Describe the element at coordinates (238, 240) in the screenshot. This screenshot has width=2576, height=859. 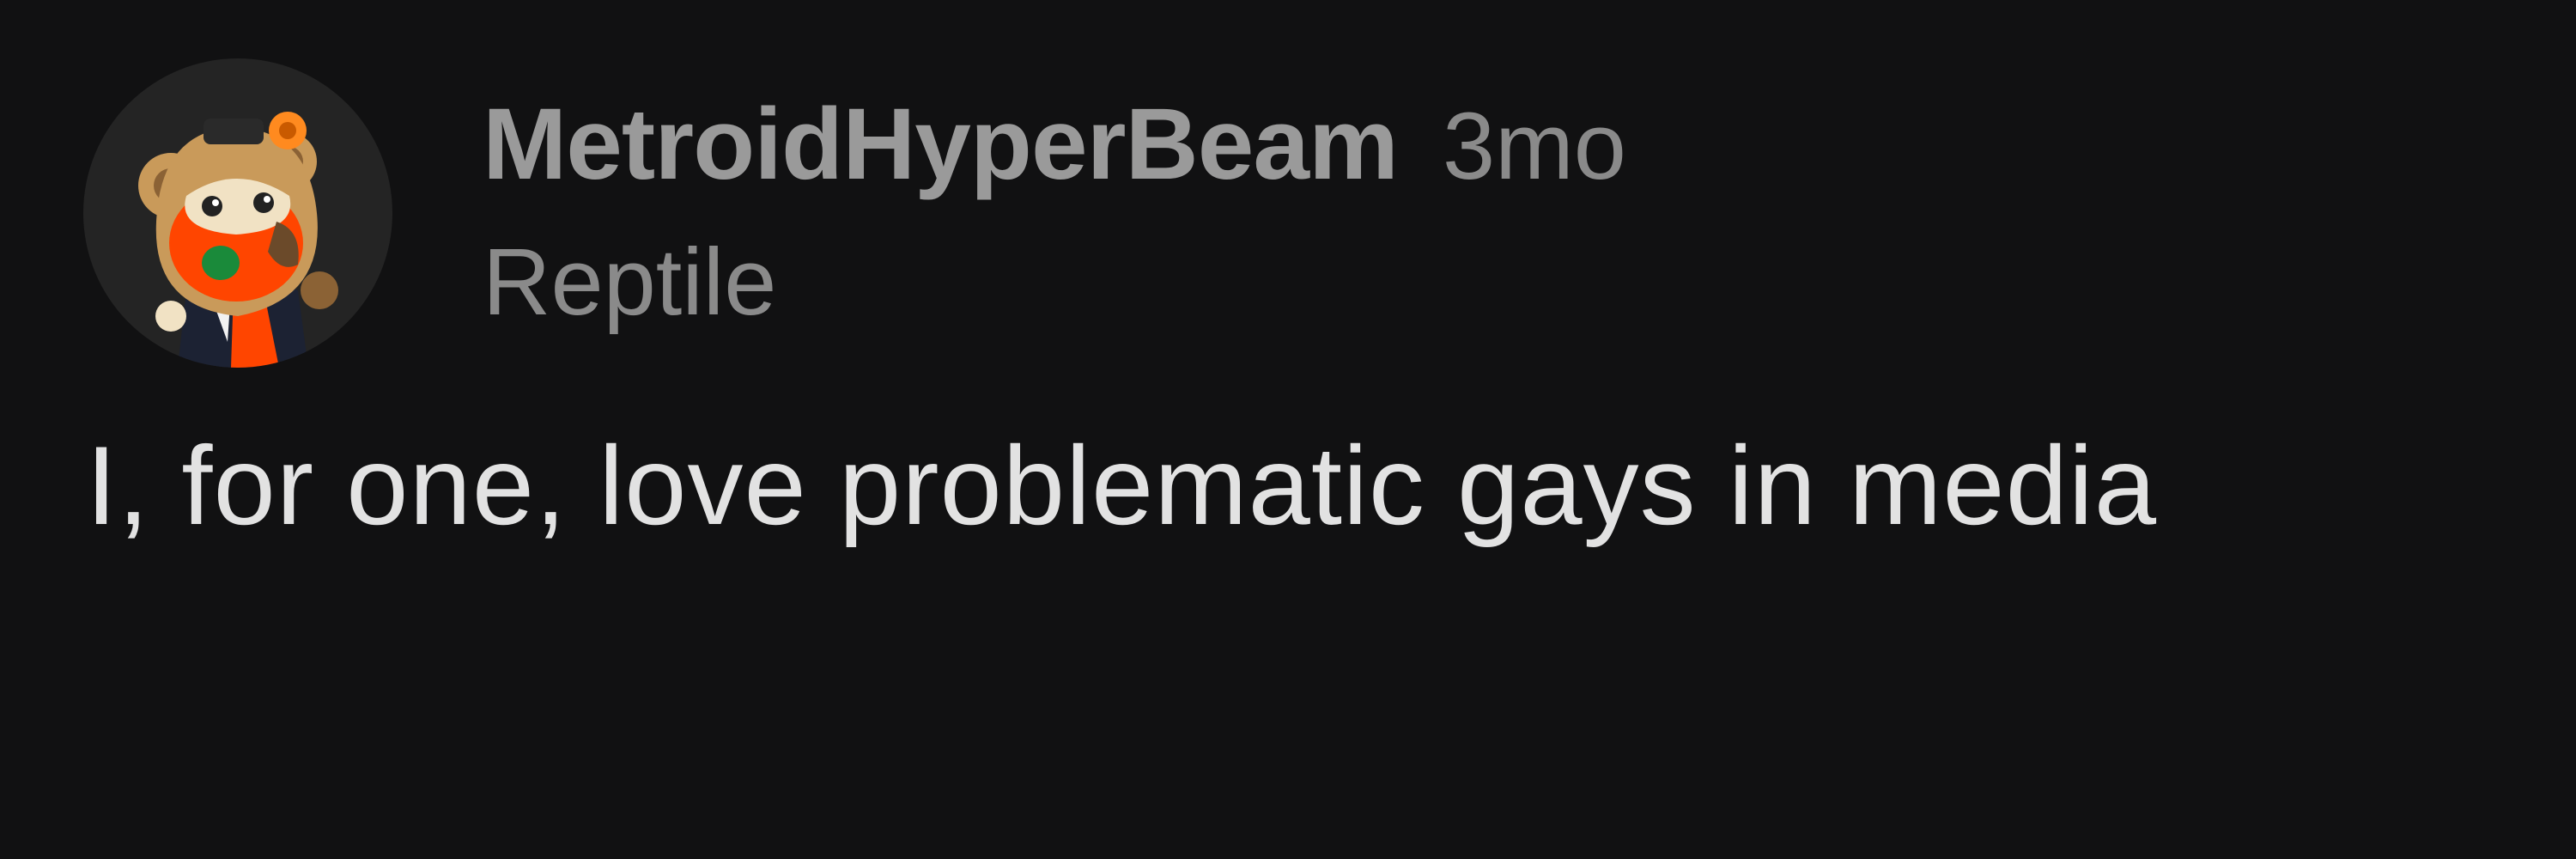
I see `snoo-avatar-icon` at that location.